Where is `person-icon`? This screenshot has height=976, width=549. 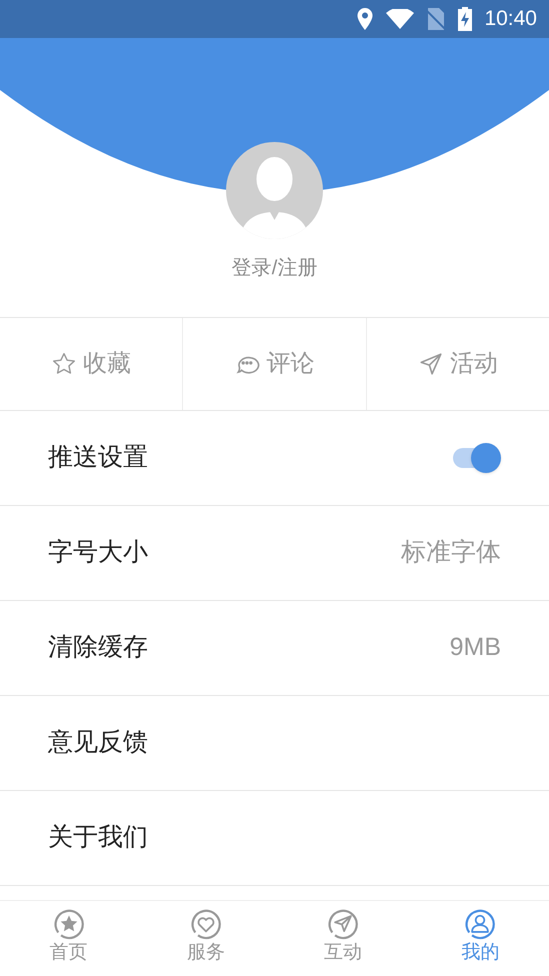 person-icon is located at coordinates (480, 924).